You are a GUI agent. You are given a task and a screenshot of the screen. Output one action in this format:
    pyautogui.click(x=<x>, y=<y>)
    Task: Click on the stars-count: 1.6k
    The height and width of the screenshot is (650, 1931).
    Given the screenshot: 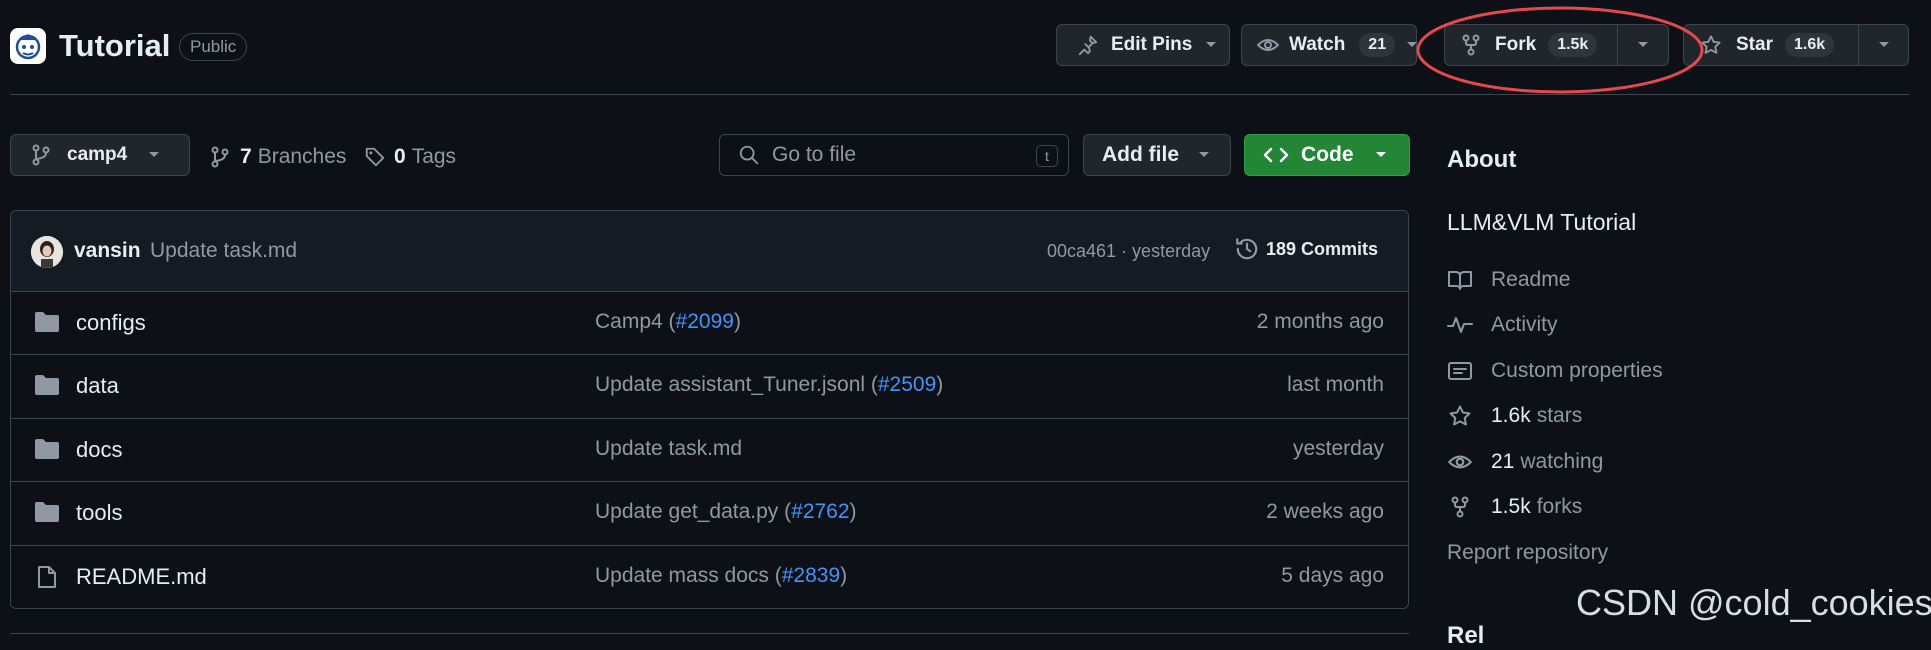 What is the action you would take?
    pyautogui.click(x=1511, y=415)
    